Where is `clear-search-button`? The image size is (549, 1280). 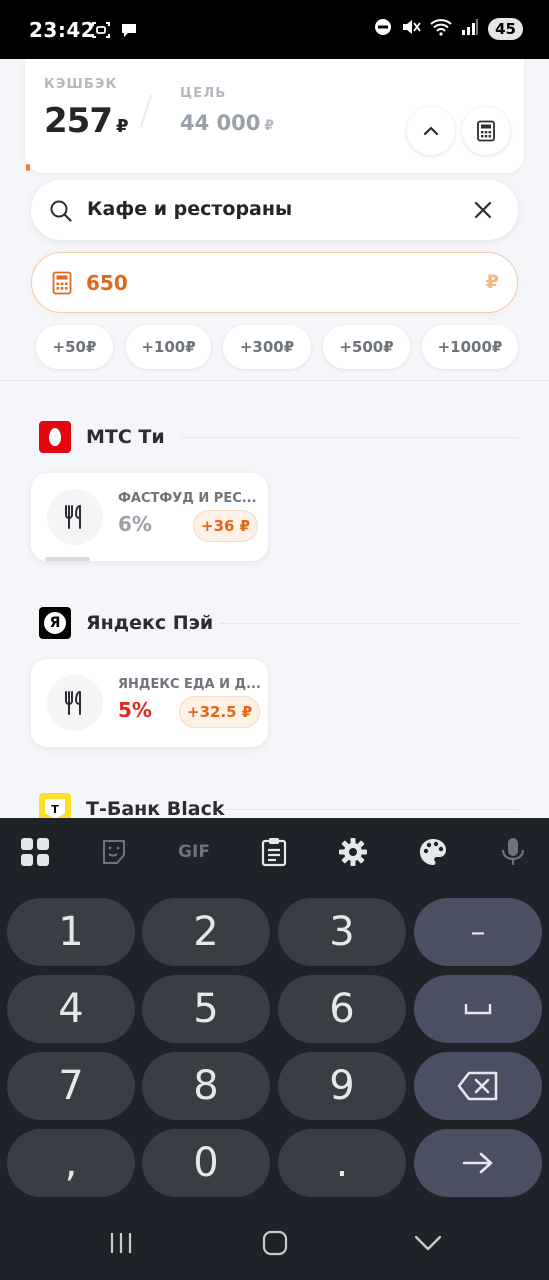 clear-search-button is located at coordinates (483, 210).